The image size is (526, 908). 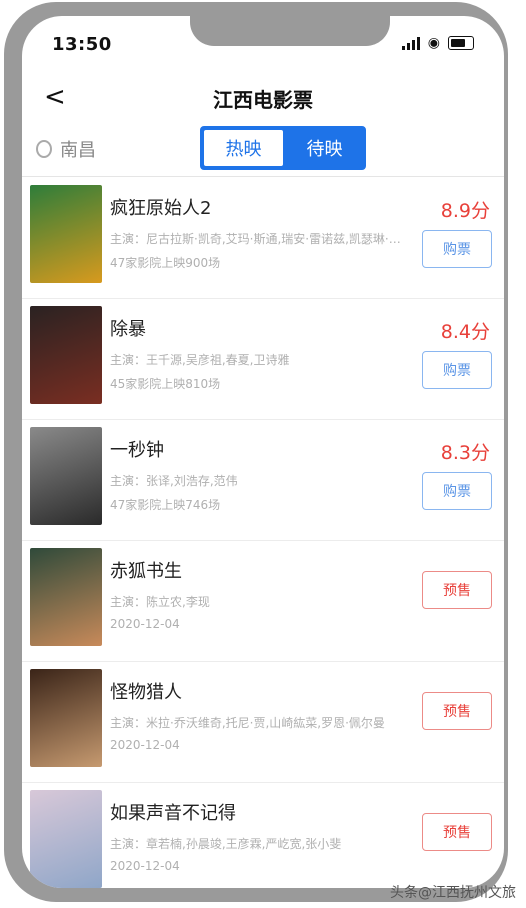 I want to click on status-time: 13:50, so click(x=82, y=44).